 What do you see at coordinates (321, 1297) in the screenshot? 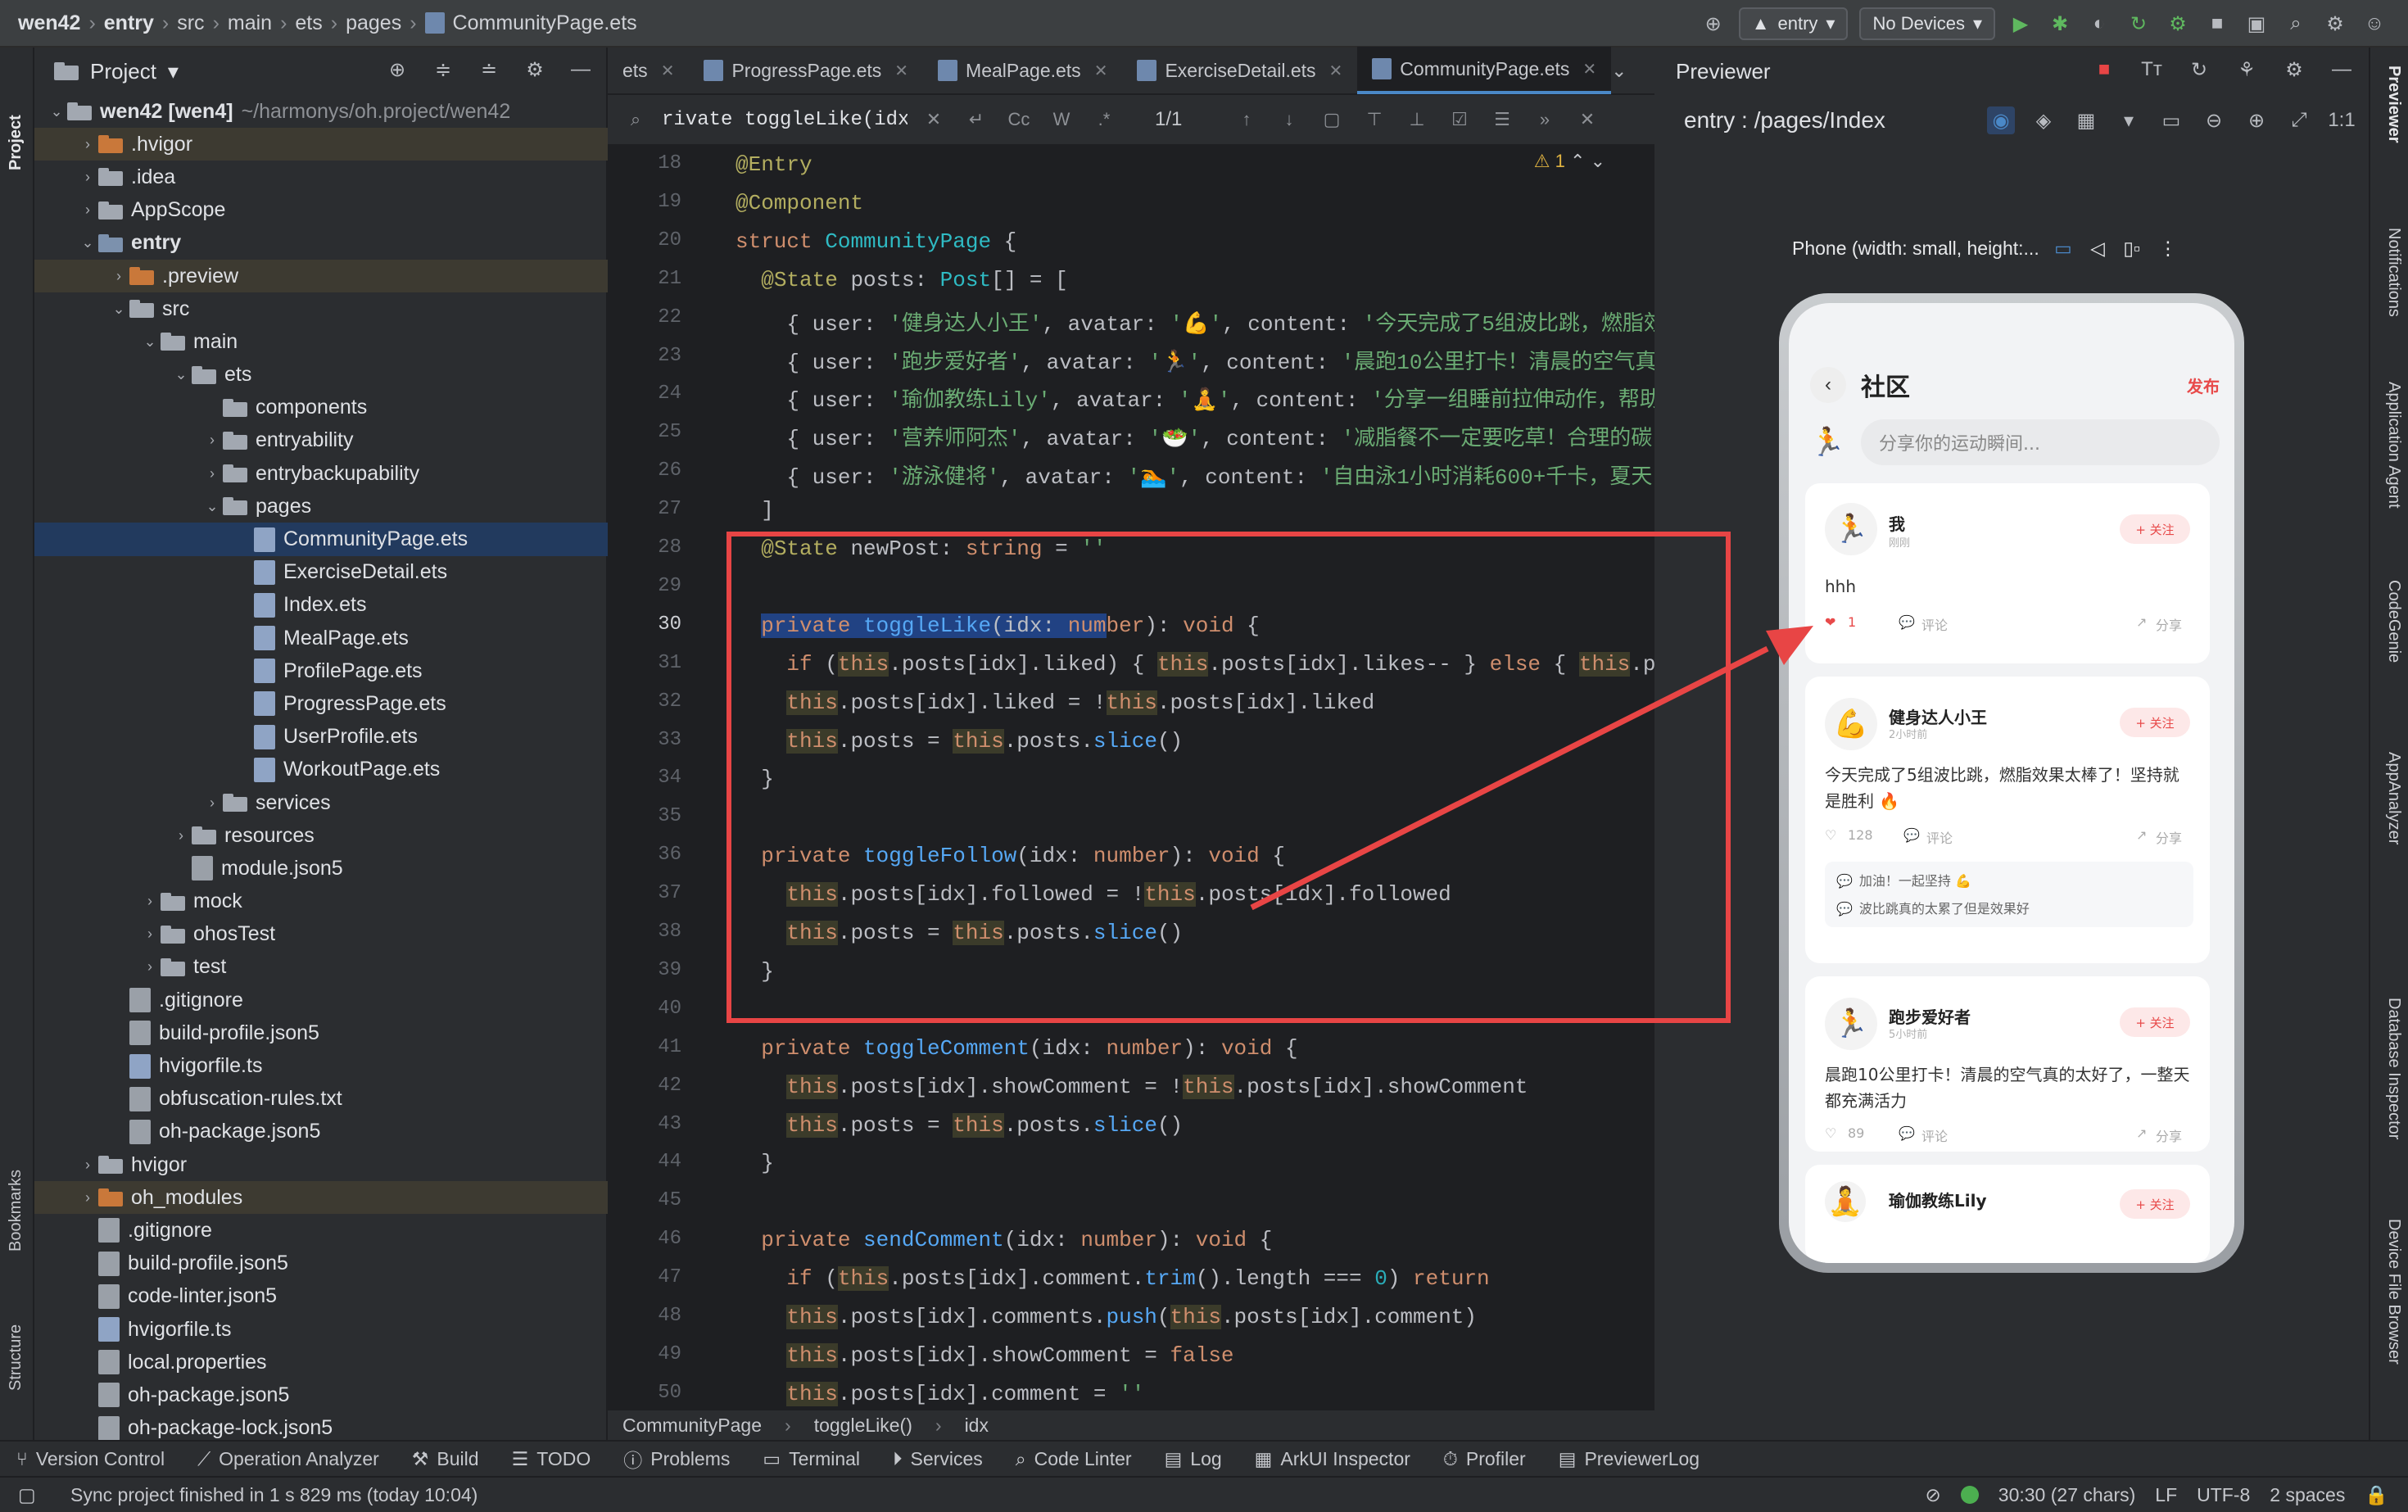
I see `tree-item: code-linter.json5` at bounding box center [321, 1297].